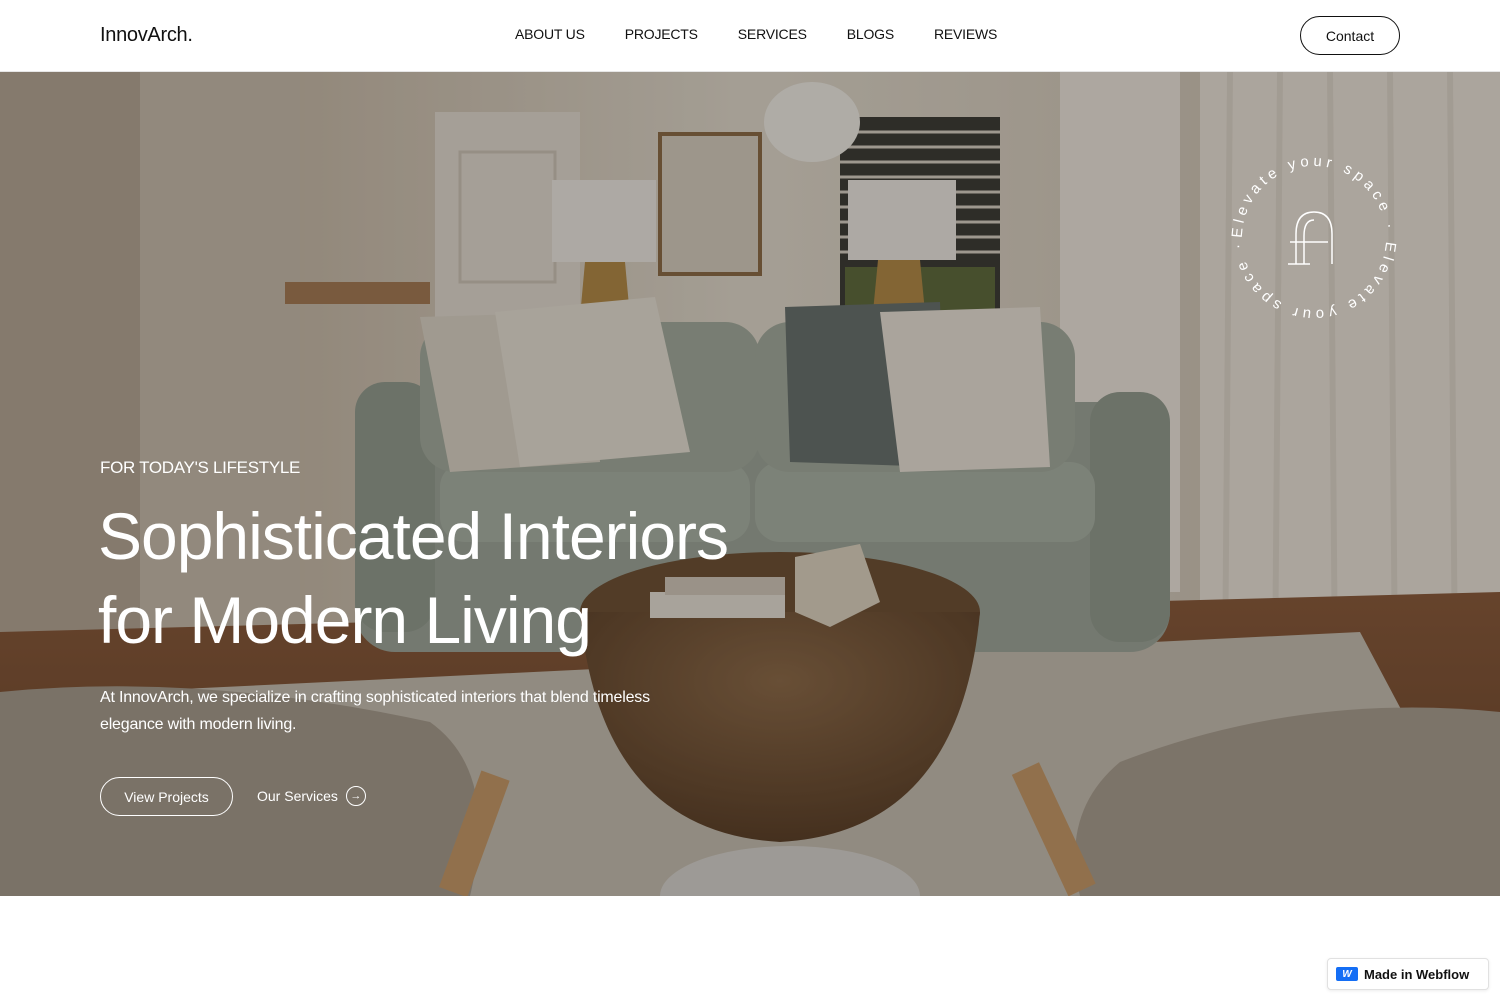 This screenshot has height=1000, width=1500. I want to click on nav-reviews: REVIEWS, so click(965, 34).